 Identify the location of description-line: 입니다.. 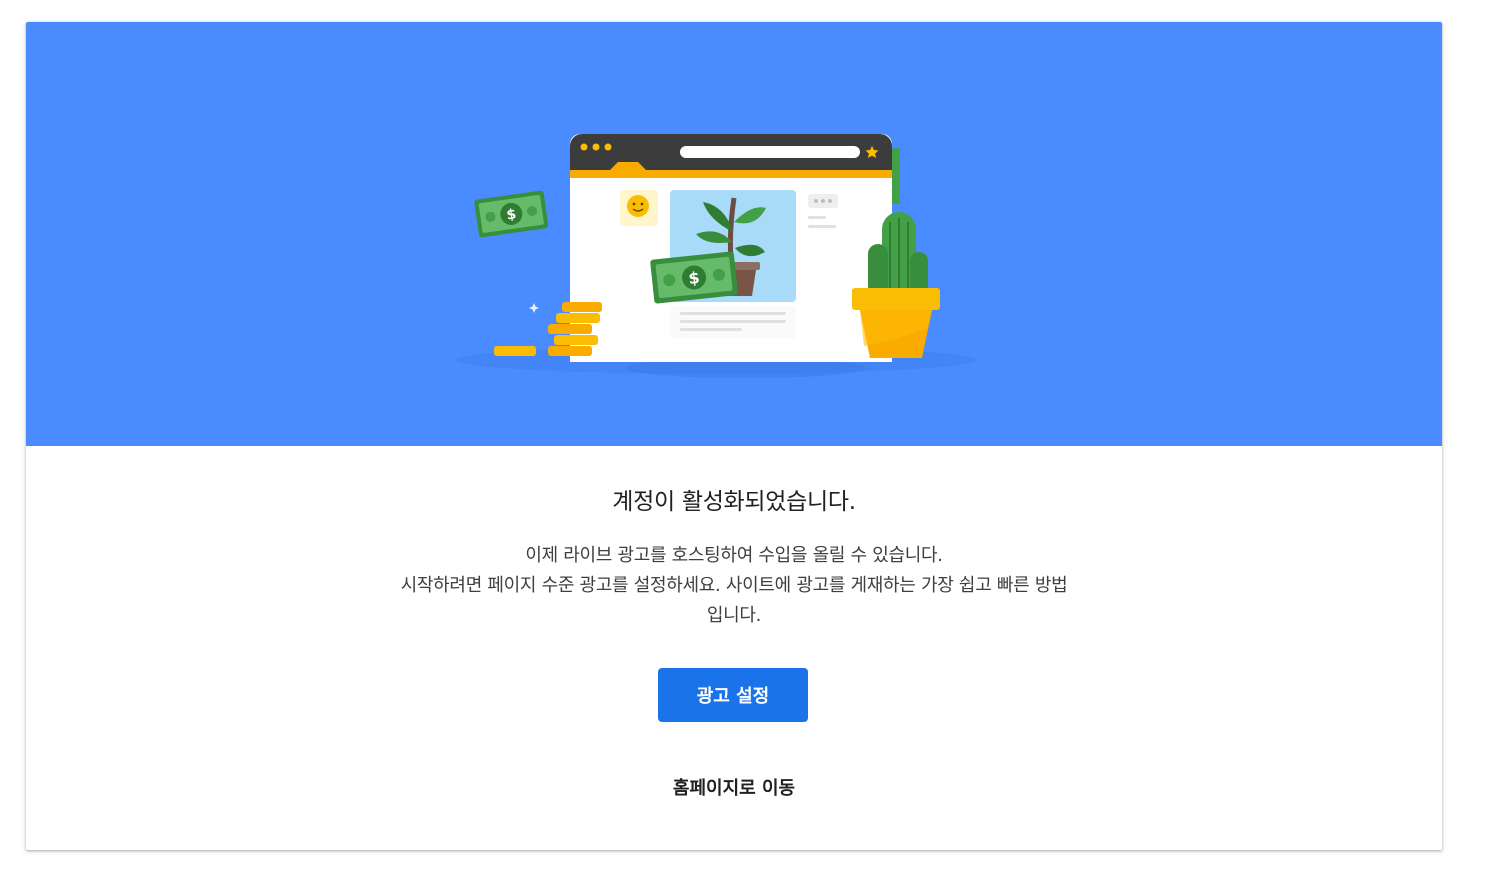
(734, 615).